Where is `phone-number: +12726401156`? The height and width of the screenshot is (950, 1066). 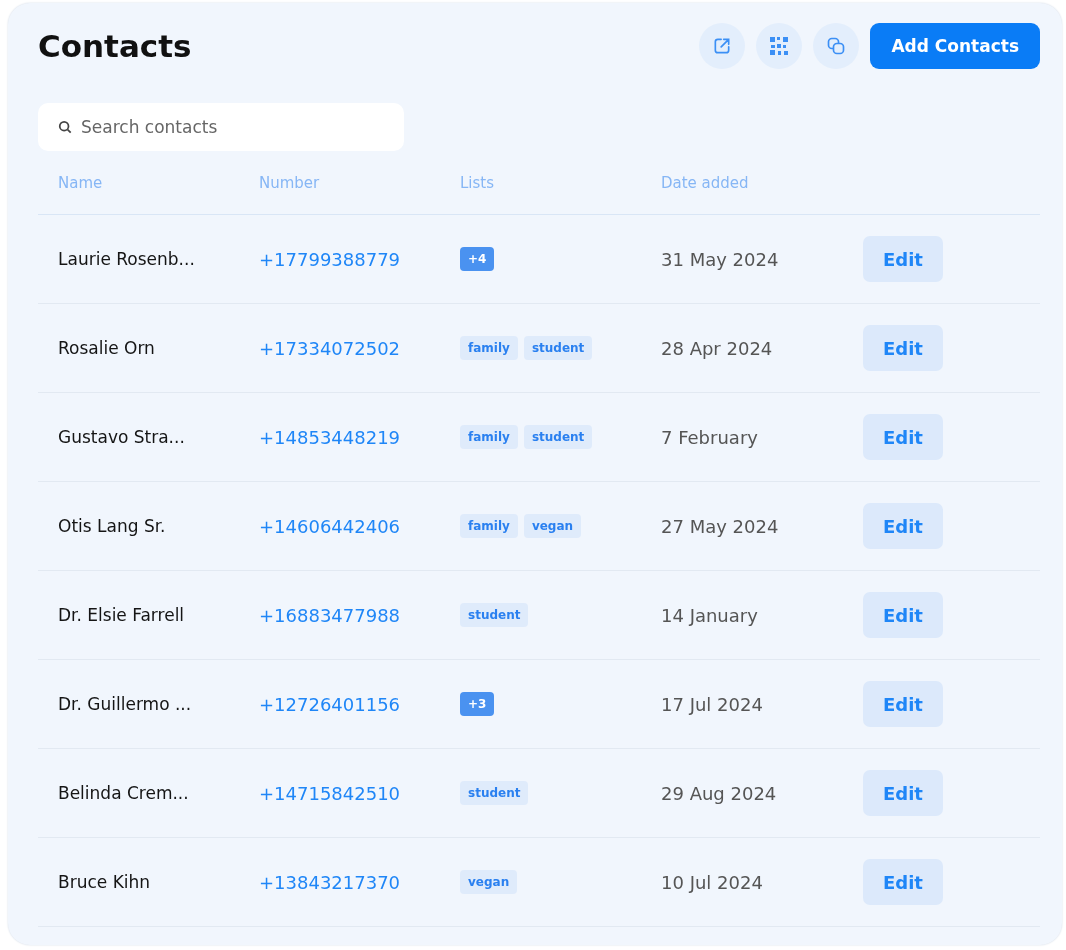 phone-number: +12726401156 is located at coordinates (330, 704).